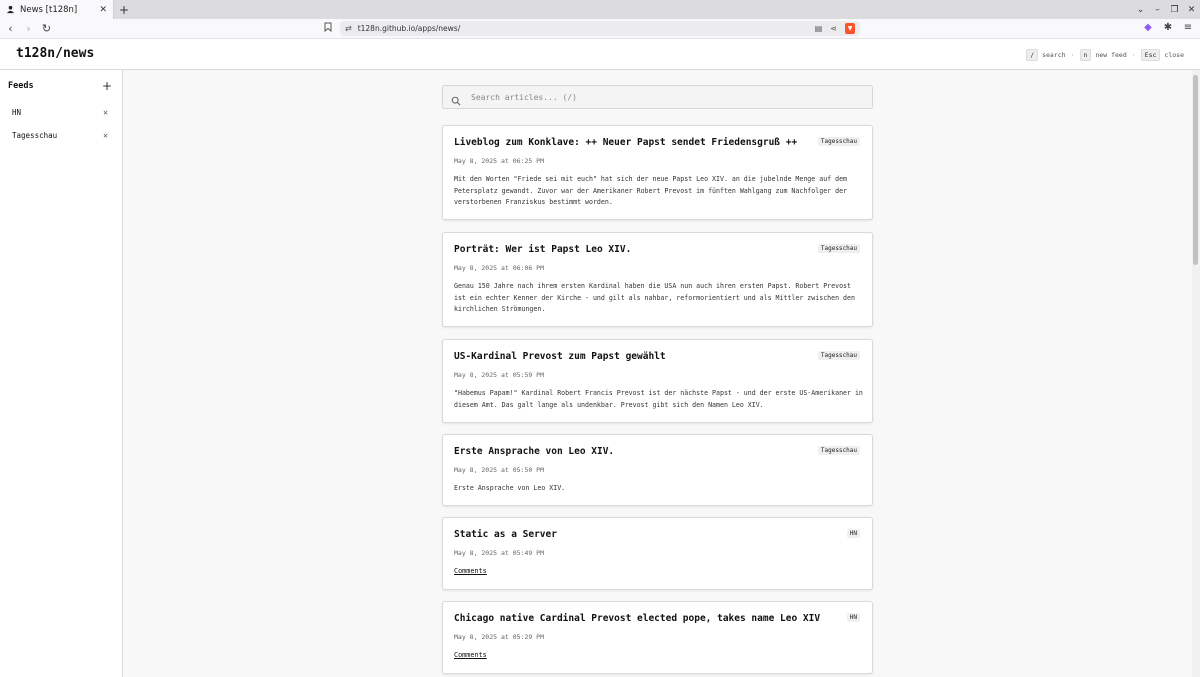 This screenshot has height=677, width=1200. What do you see at coordinates (1140, 10) in the screenshot?
I see `tab-list-icon: ⌄` at bounding box center [1140, 10].